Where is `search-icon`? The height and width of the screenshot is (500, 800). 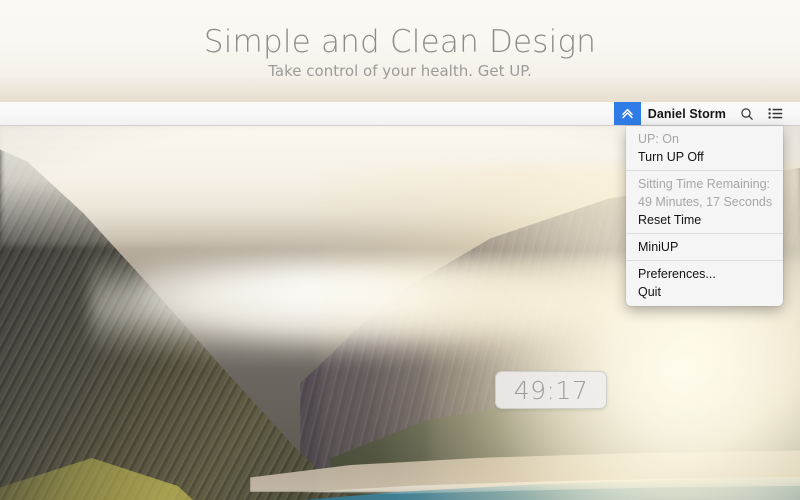
search-icon is located at coordinates (747, 113).